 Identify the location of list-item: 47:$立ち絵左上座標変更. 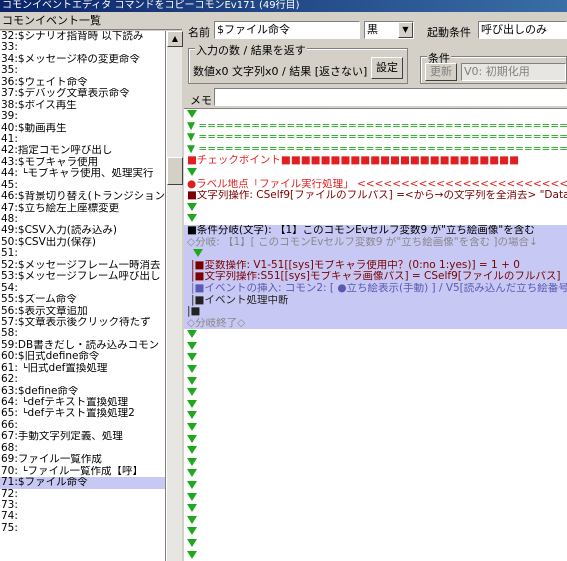
(82, 208).